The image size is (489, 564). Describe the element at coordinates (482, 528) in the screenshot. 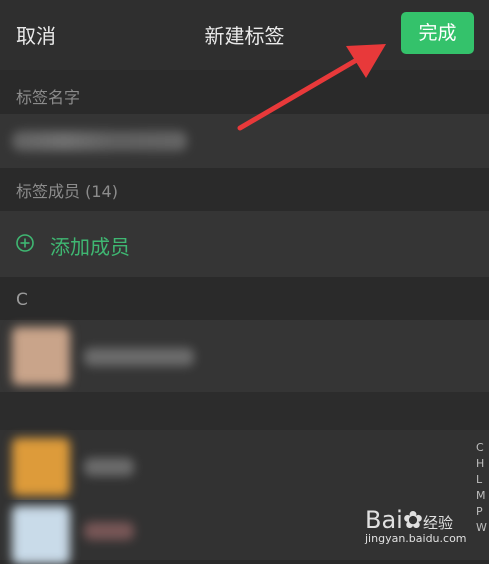

I see `index-letter: W` at that location.